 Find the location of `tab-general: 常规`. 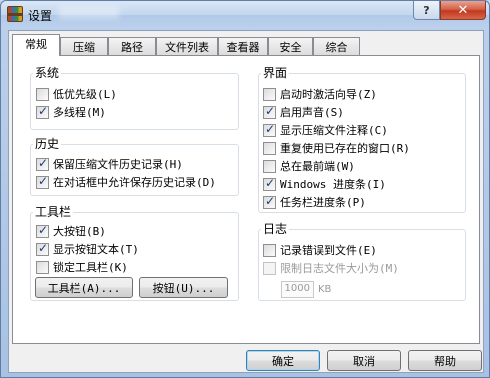

tab-general: 常规 is located at coordinates (36, 45).